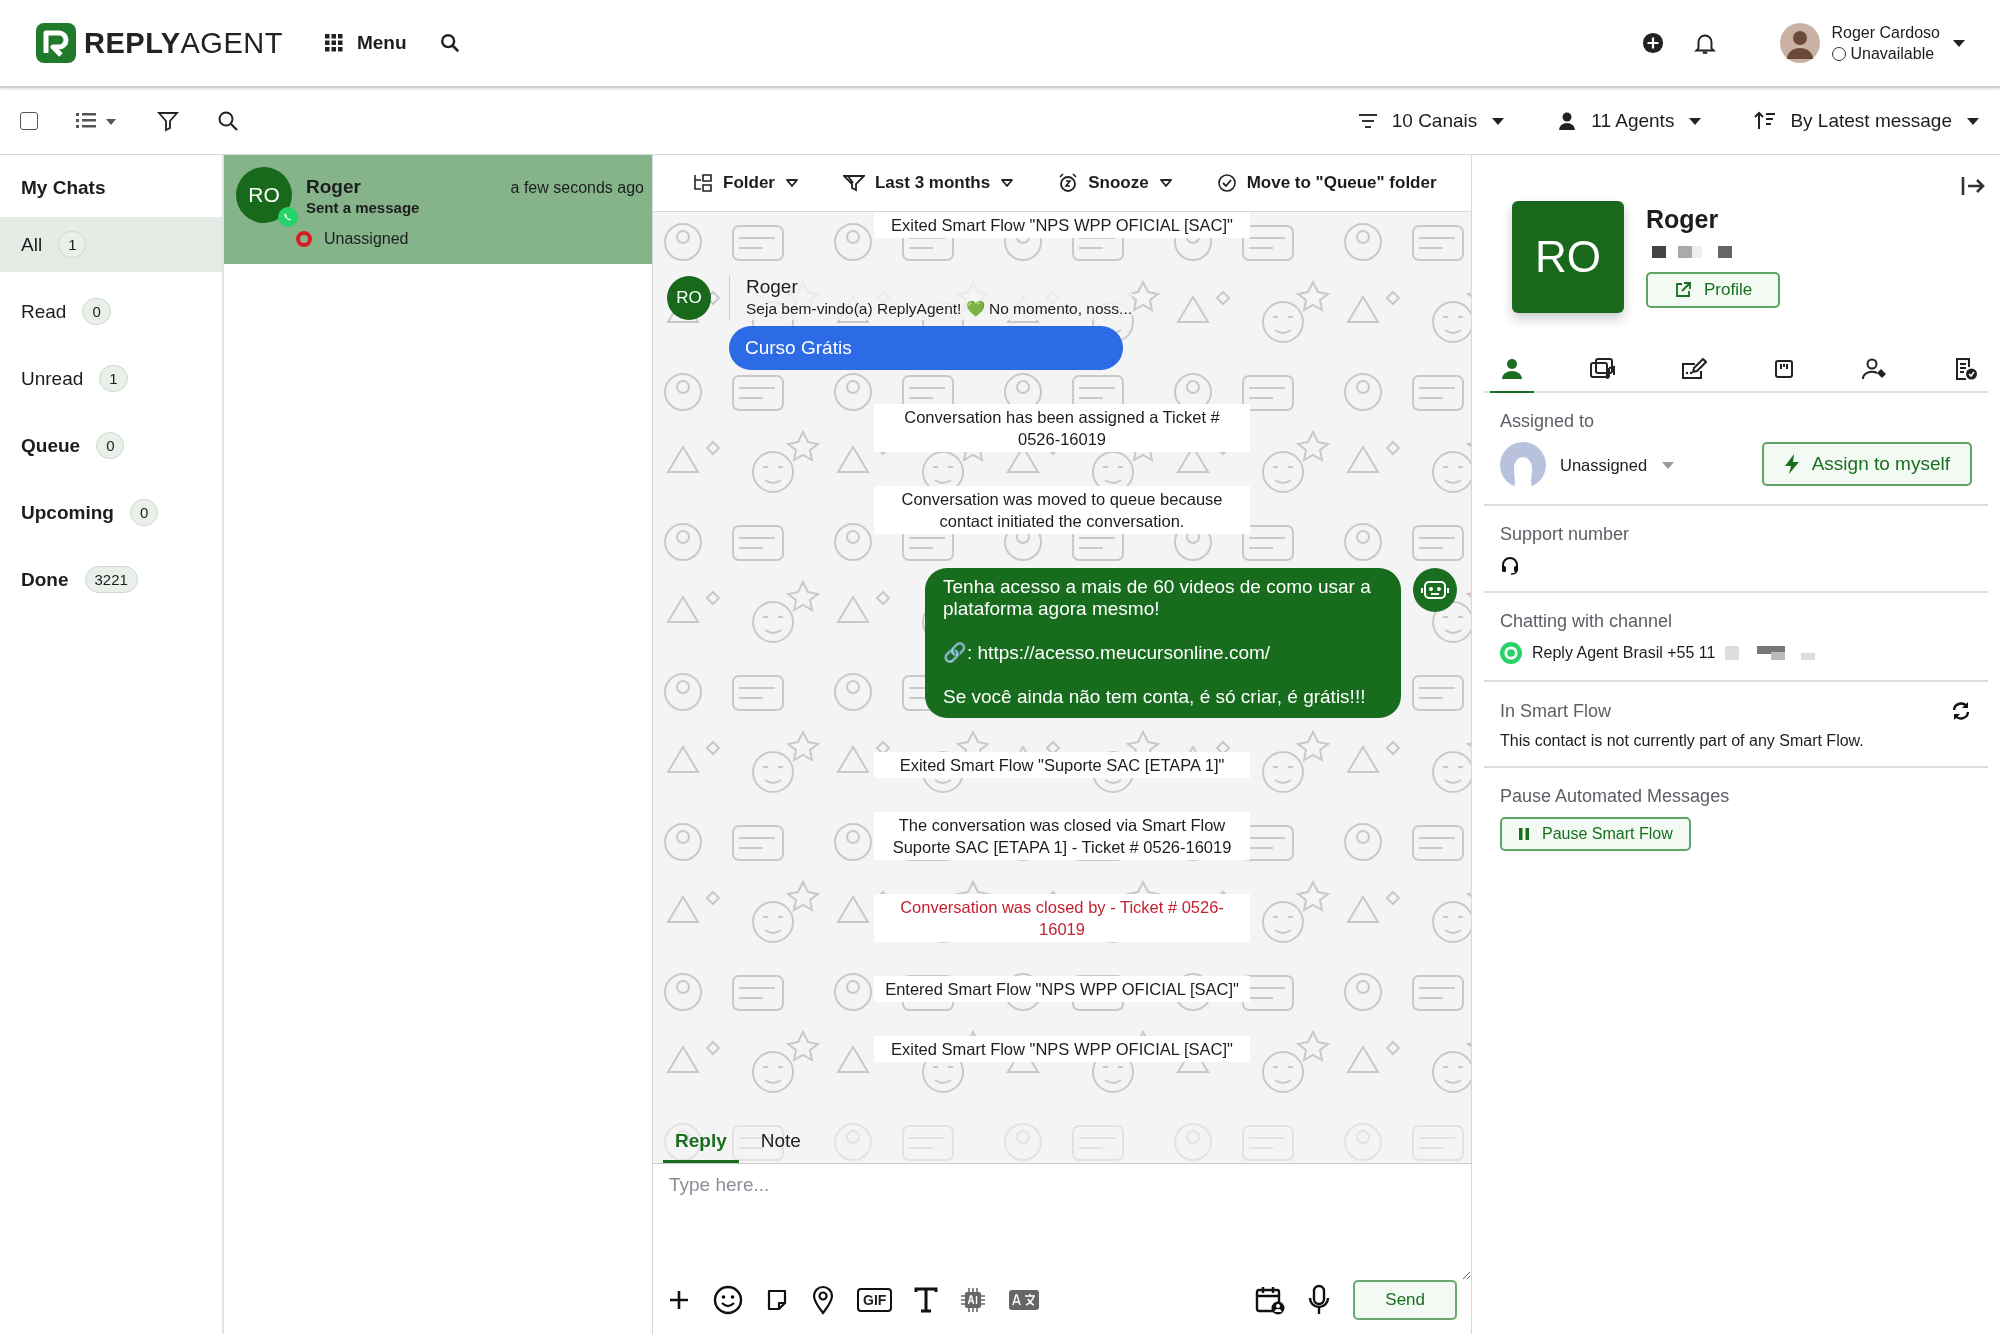  I want to click on quick-reply-button: Curso Grátis, so click(926, 348).